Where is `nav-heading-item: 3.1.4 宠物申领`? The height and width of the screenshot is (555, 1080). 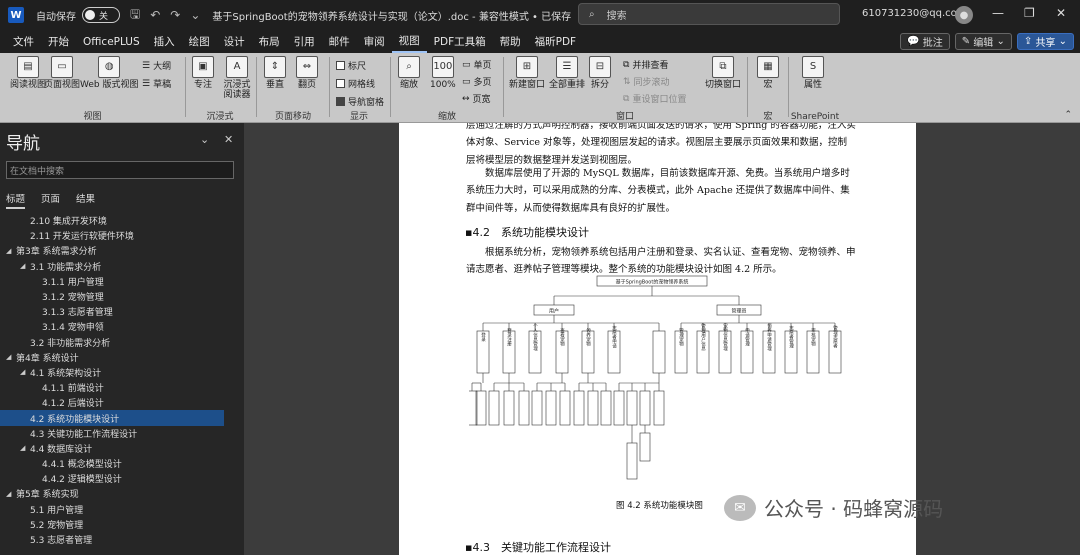 nav-heading-item: 3.1.4 宠物申领 is located at coordinates (122, 326).